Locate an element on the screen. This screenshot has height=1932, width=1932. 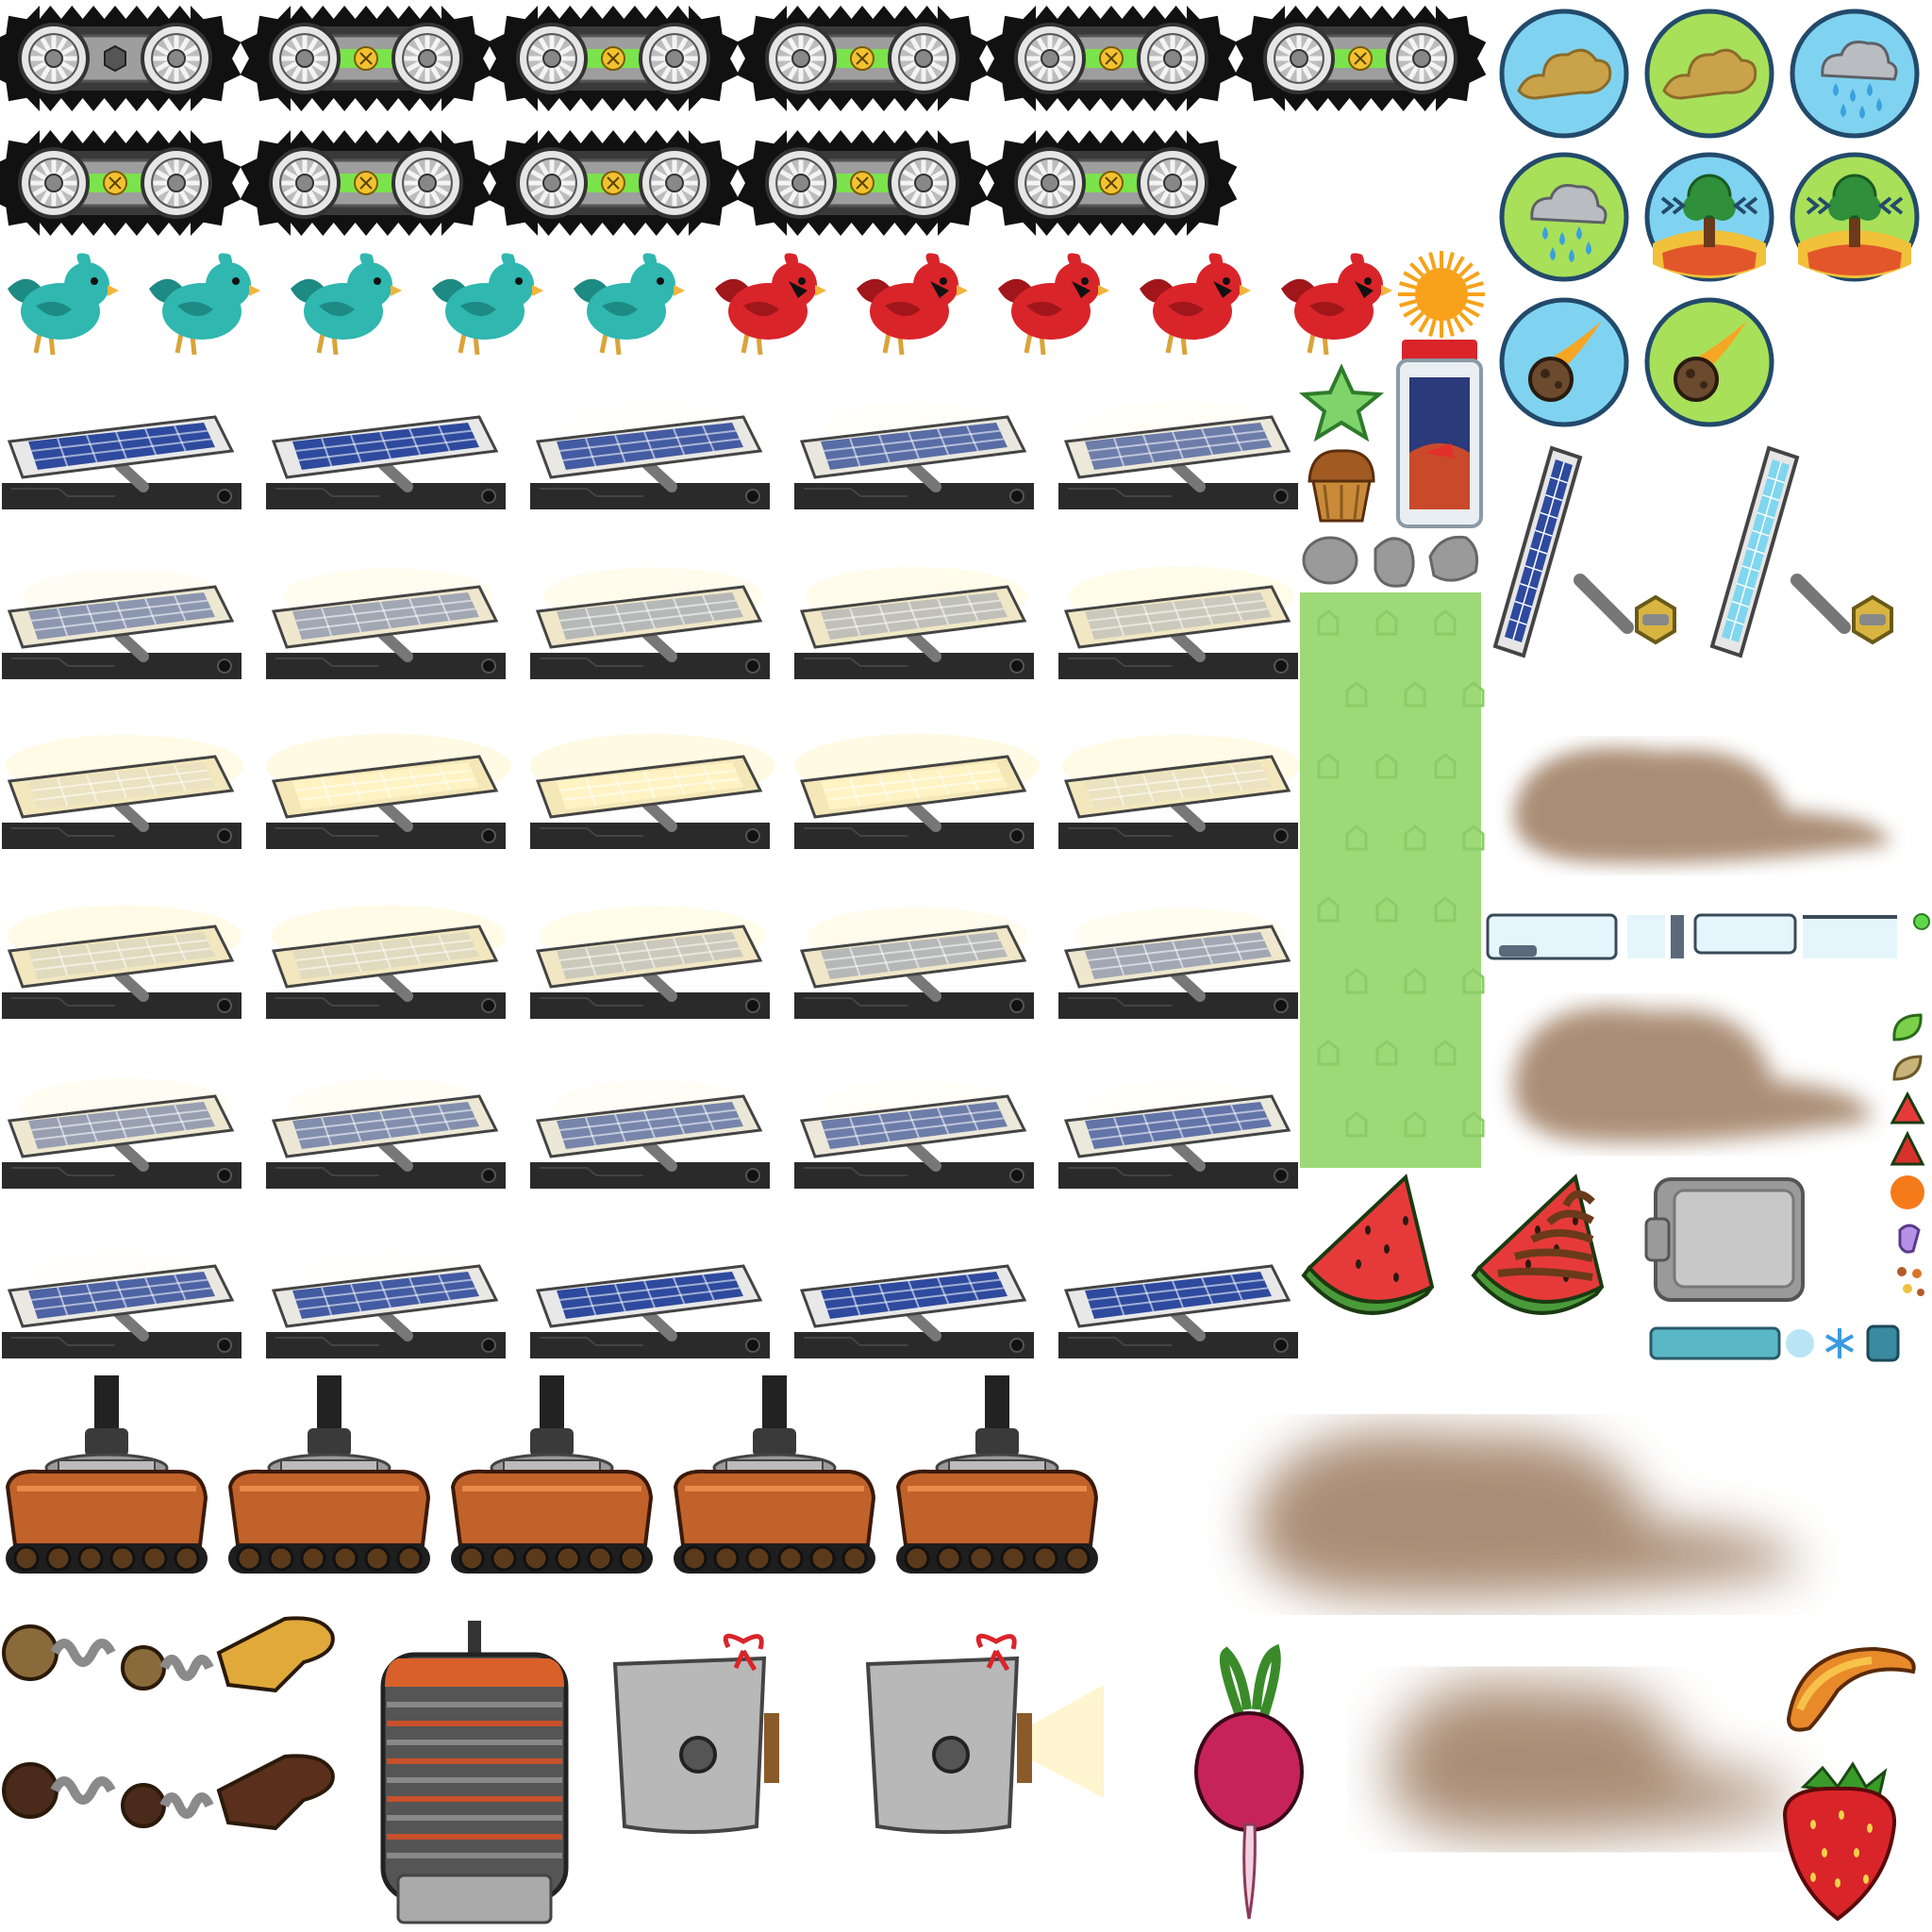
ice-block is located at coordinates (1715, 1343).